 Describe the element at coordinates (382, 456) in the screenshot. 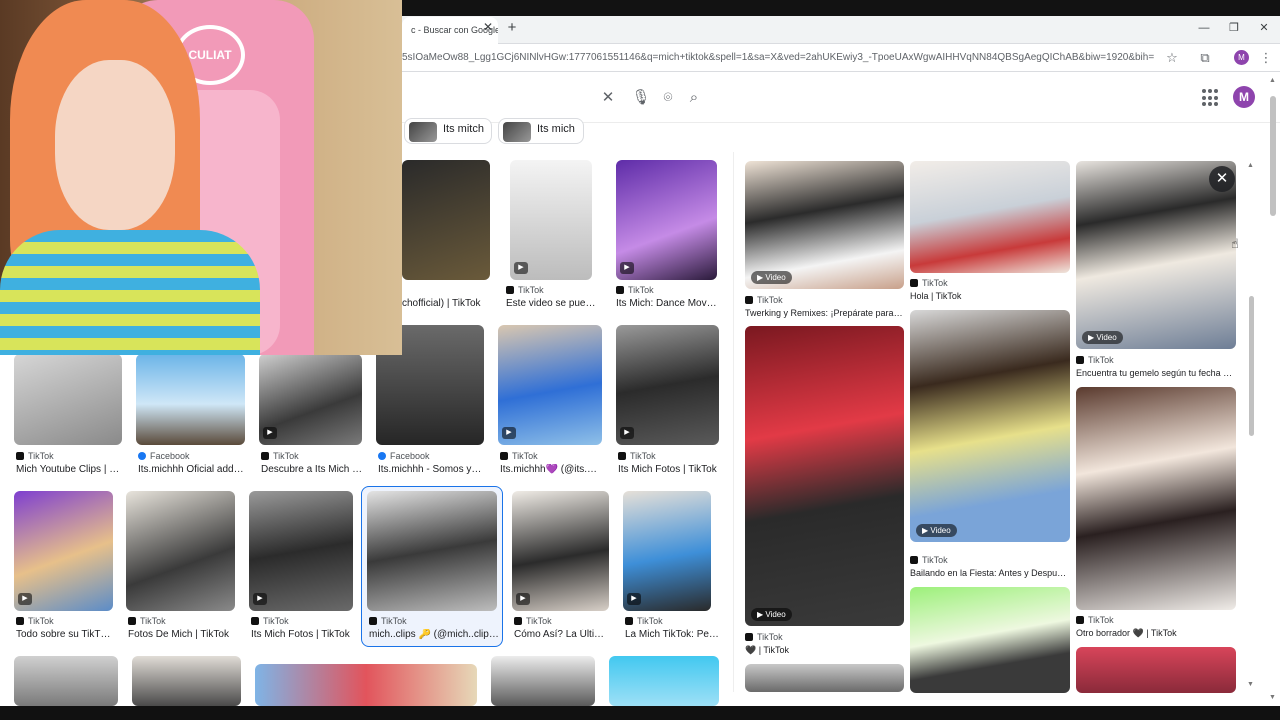

I see `facebook-icon` at that location.